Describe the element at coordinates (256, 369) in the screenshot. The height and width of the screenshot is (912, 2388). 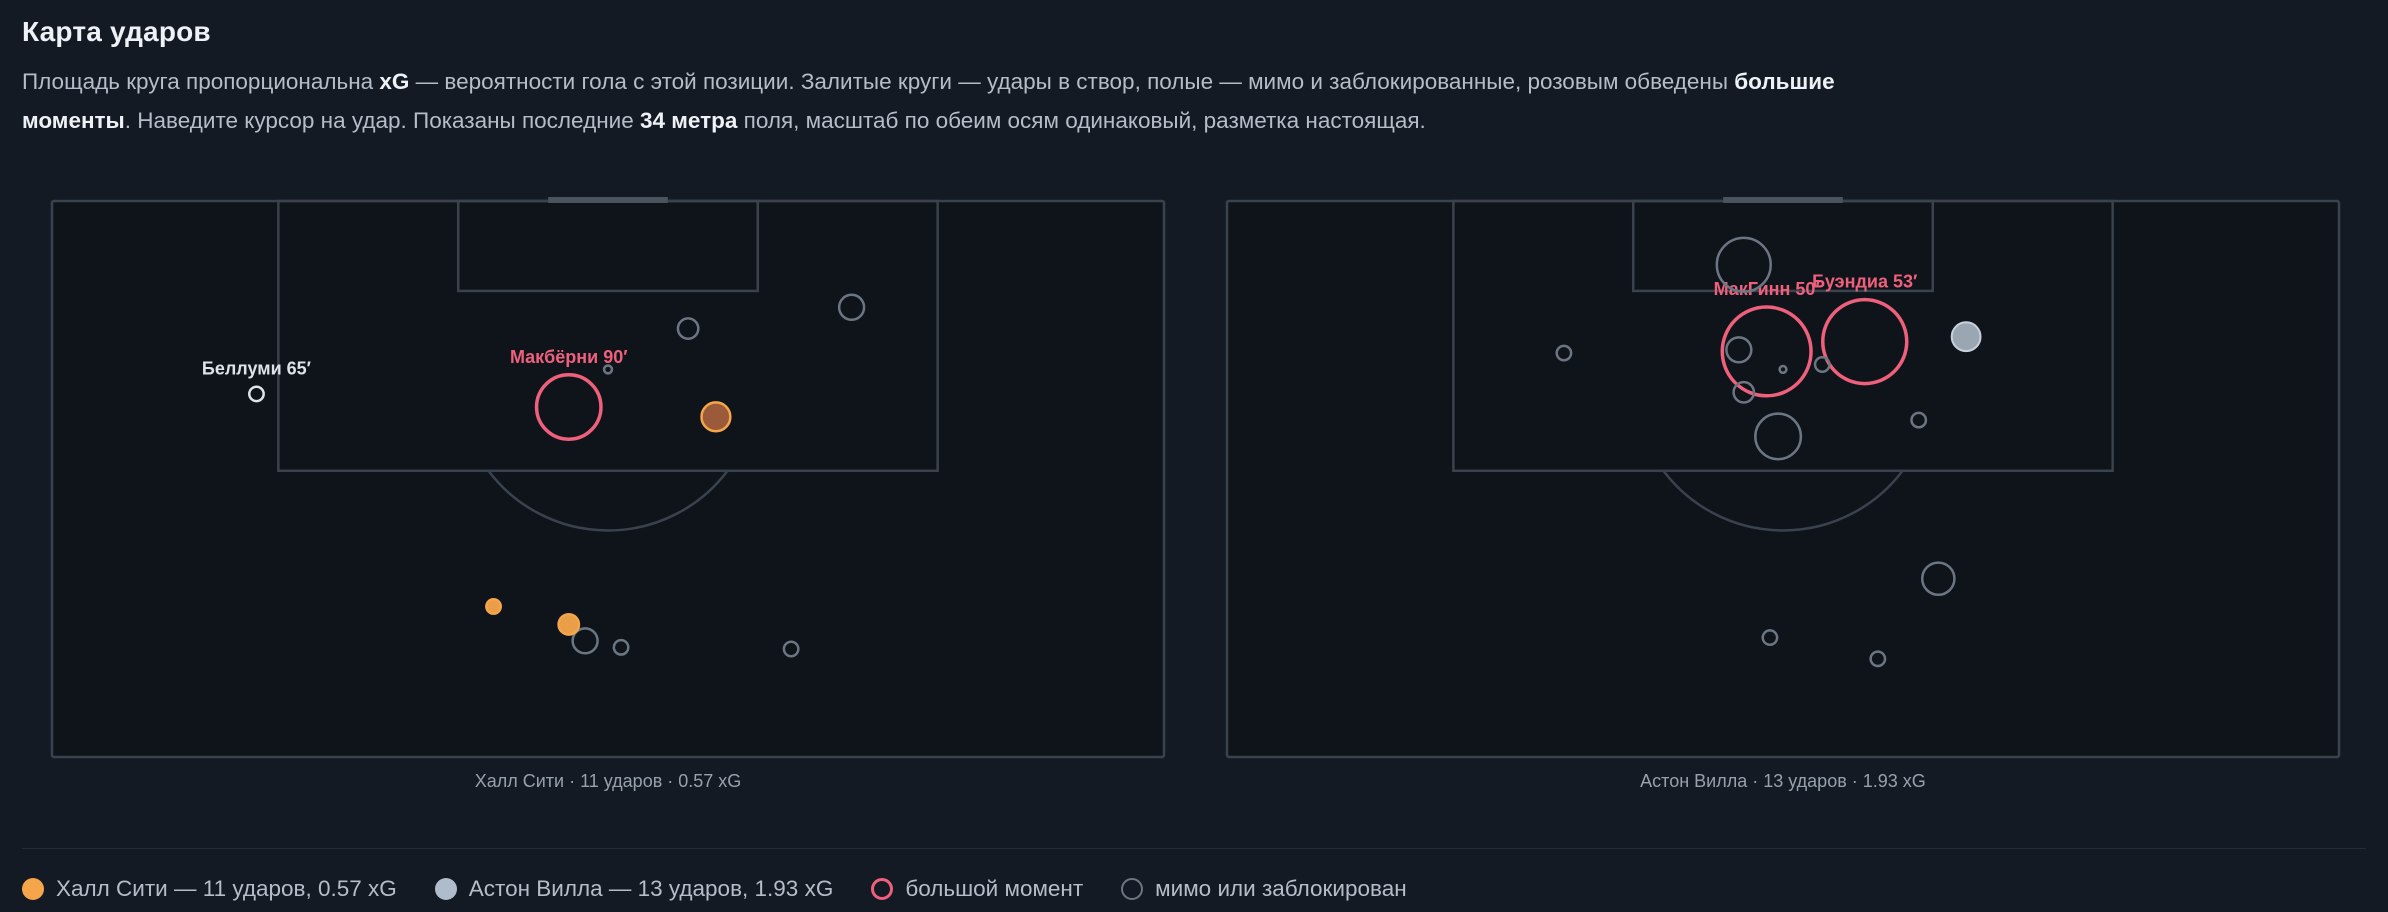
I see `shot-label: Беллуми 65′` at that location.